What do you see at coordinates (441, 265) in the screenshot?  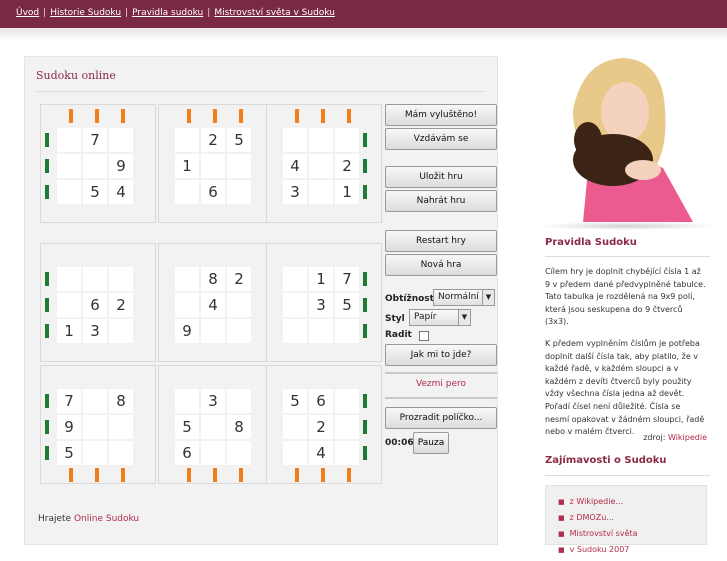 I see `new-game-button: Nová hra` at bounding box center [441, 265].